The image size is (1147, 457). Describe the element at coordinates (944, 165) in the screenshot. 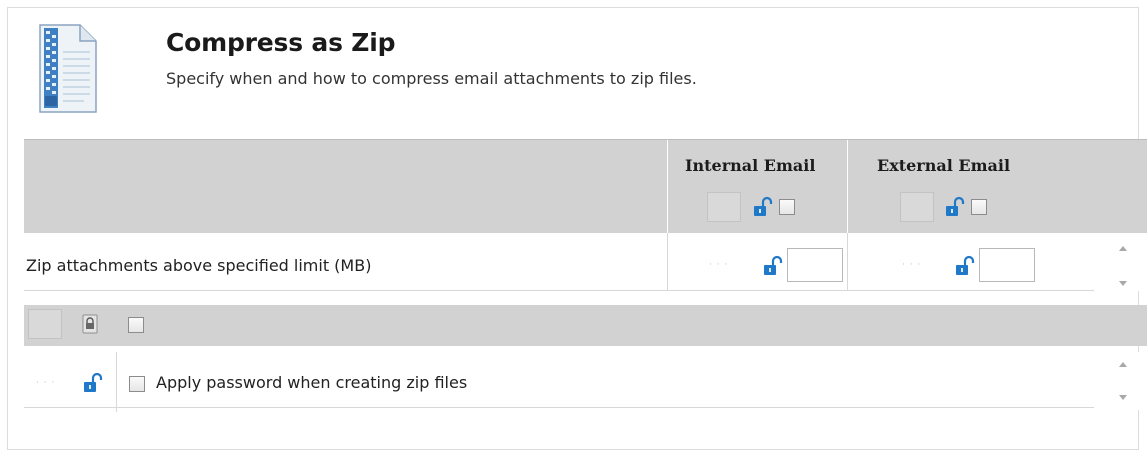

I see `external-email-header: External Email` at that location.